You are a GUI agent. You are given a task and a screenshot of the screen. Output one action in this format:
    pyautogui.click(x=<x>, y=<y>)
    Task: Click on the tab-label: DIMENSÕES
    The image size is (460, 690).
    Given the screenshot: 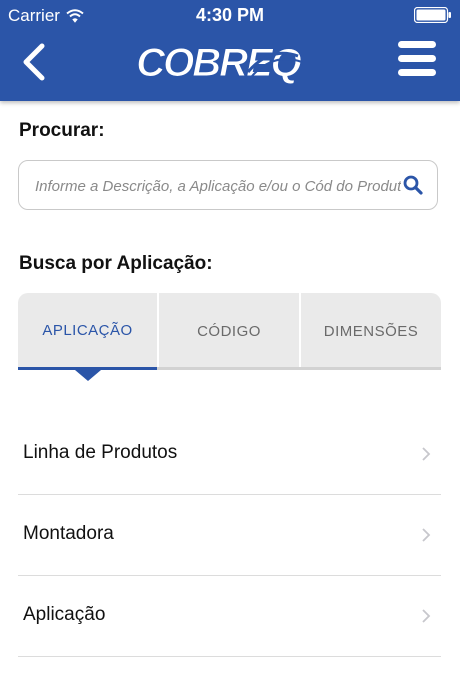 What is the action you would take?
    pyautogui.click(x=371, y=331)
    